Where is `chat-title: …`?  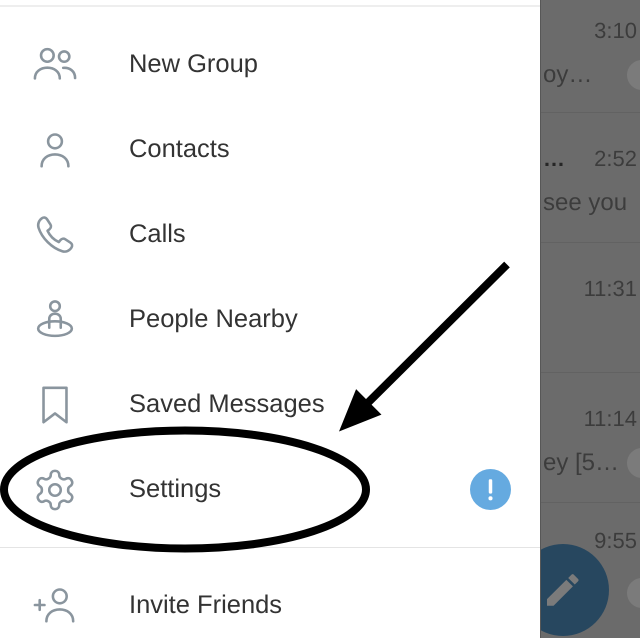 chat-title: … is located at coordinates (554, 158).